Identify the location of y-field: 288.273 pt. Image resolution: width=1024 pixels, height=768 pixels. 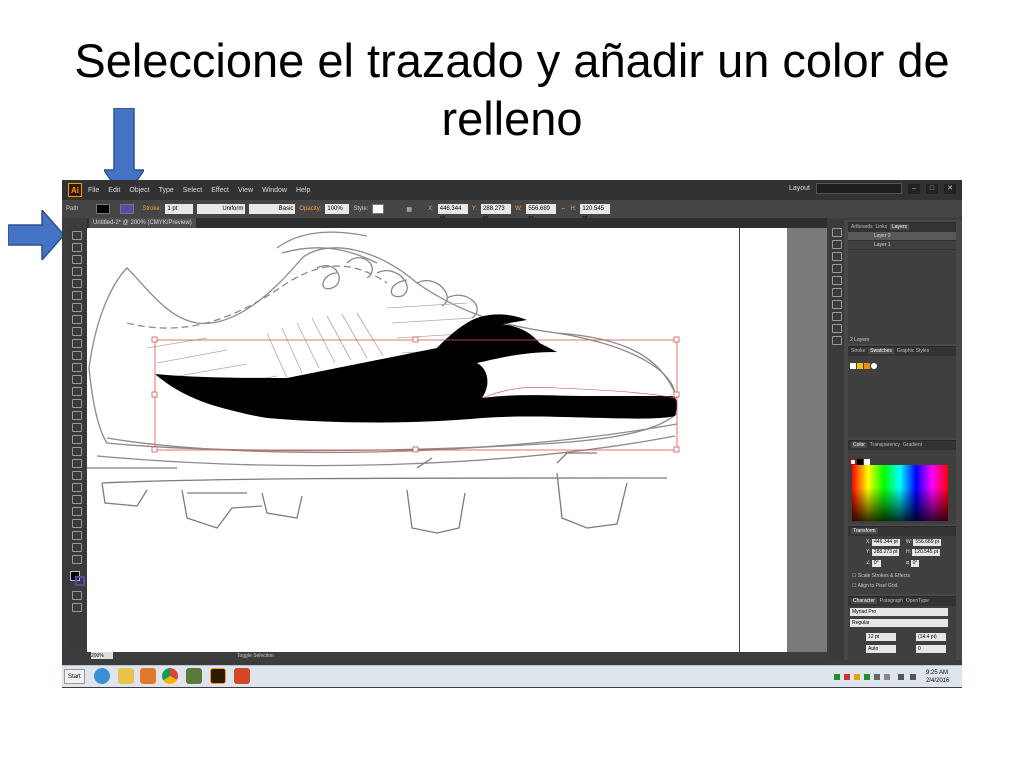
(496, 213).